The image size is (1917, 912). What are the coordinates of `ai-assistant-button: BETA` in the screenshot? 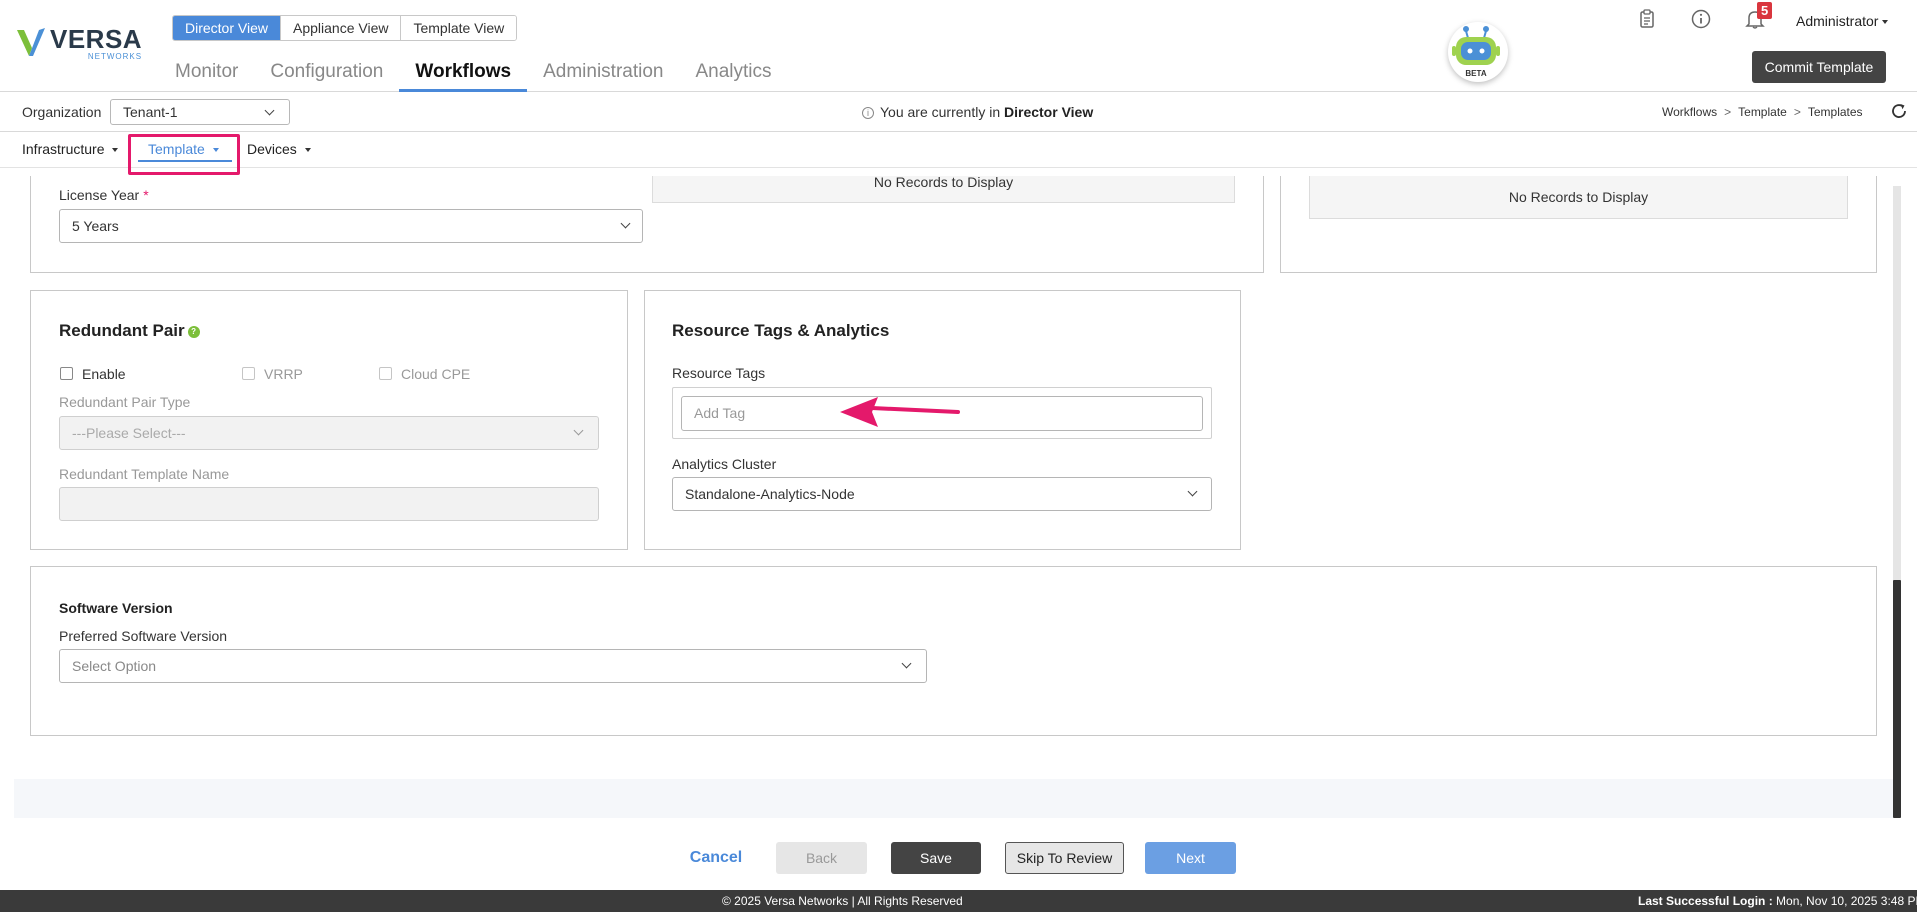 It's located at (1478, 52).